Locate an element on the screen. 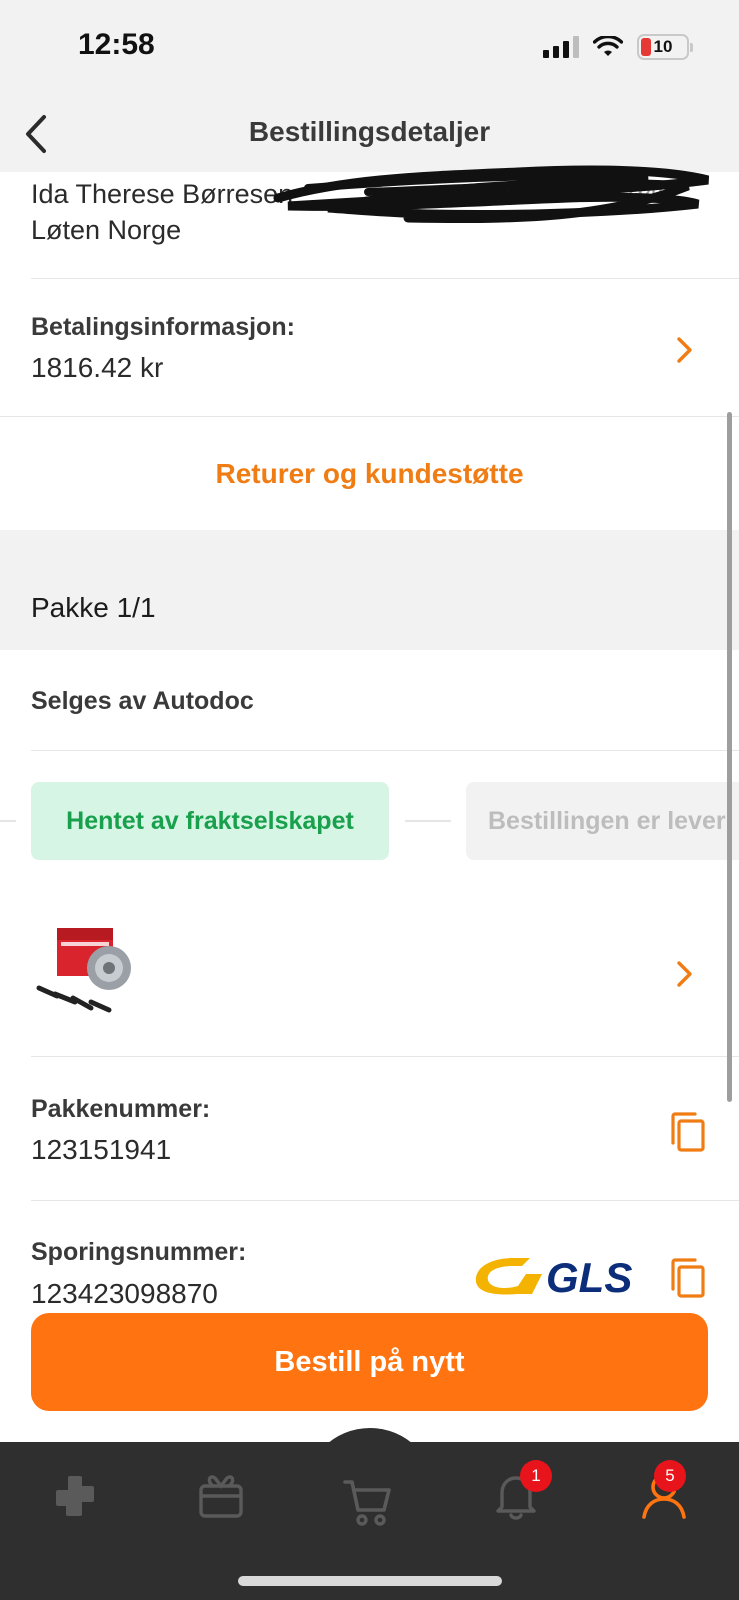 The image size is (739, 1600). battery-icon: 10 is located at coordinates (665, 47).